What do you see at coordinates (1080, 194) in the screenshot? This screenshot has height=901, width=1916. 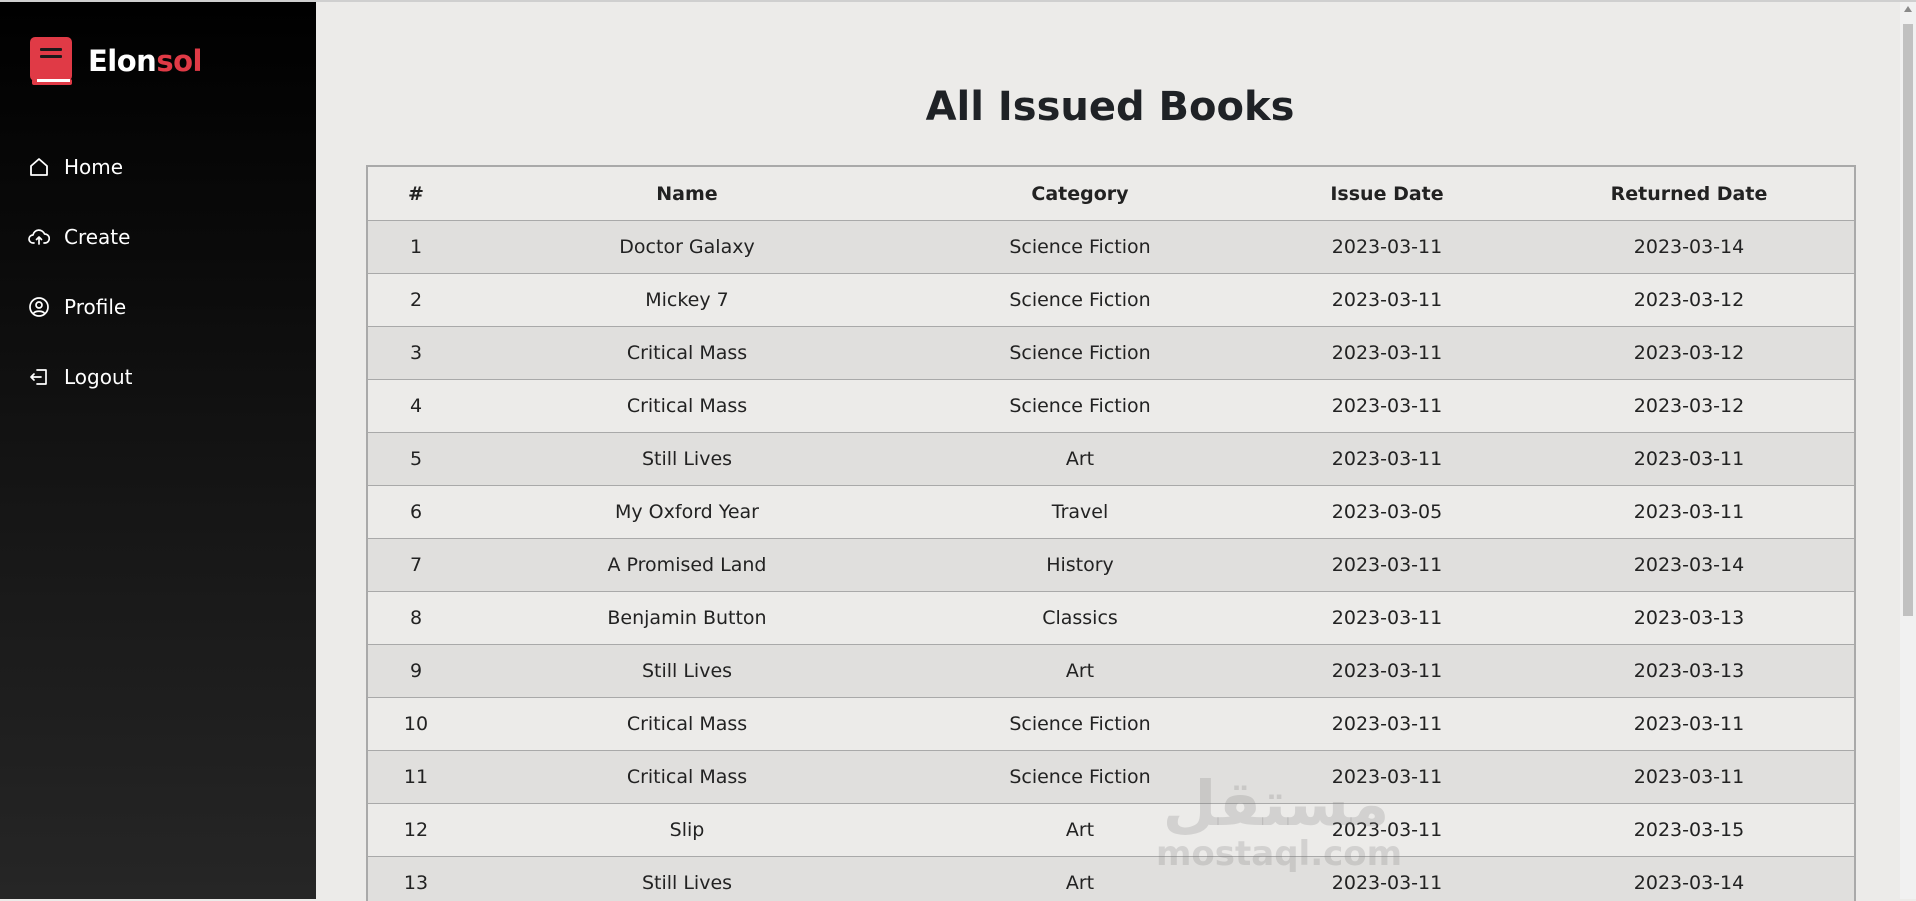 I see `column-header-category: Category` at bounding box center [1080, 194].